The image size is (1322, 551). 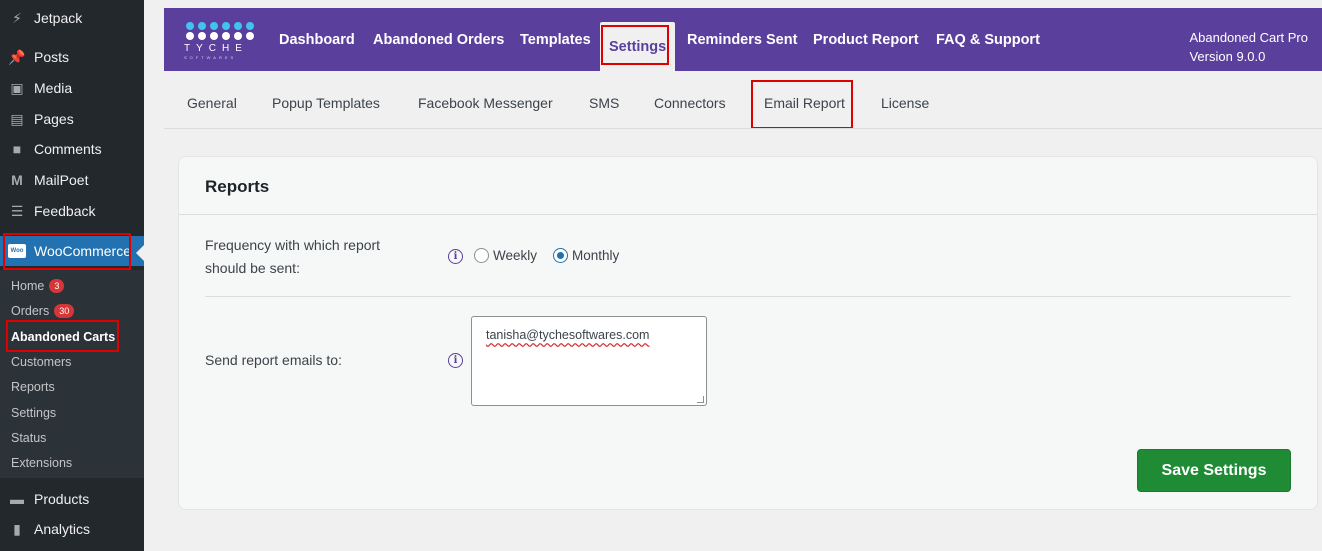 I want to click on current-menu-arrow, so click(x=140, y=253).